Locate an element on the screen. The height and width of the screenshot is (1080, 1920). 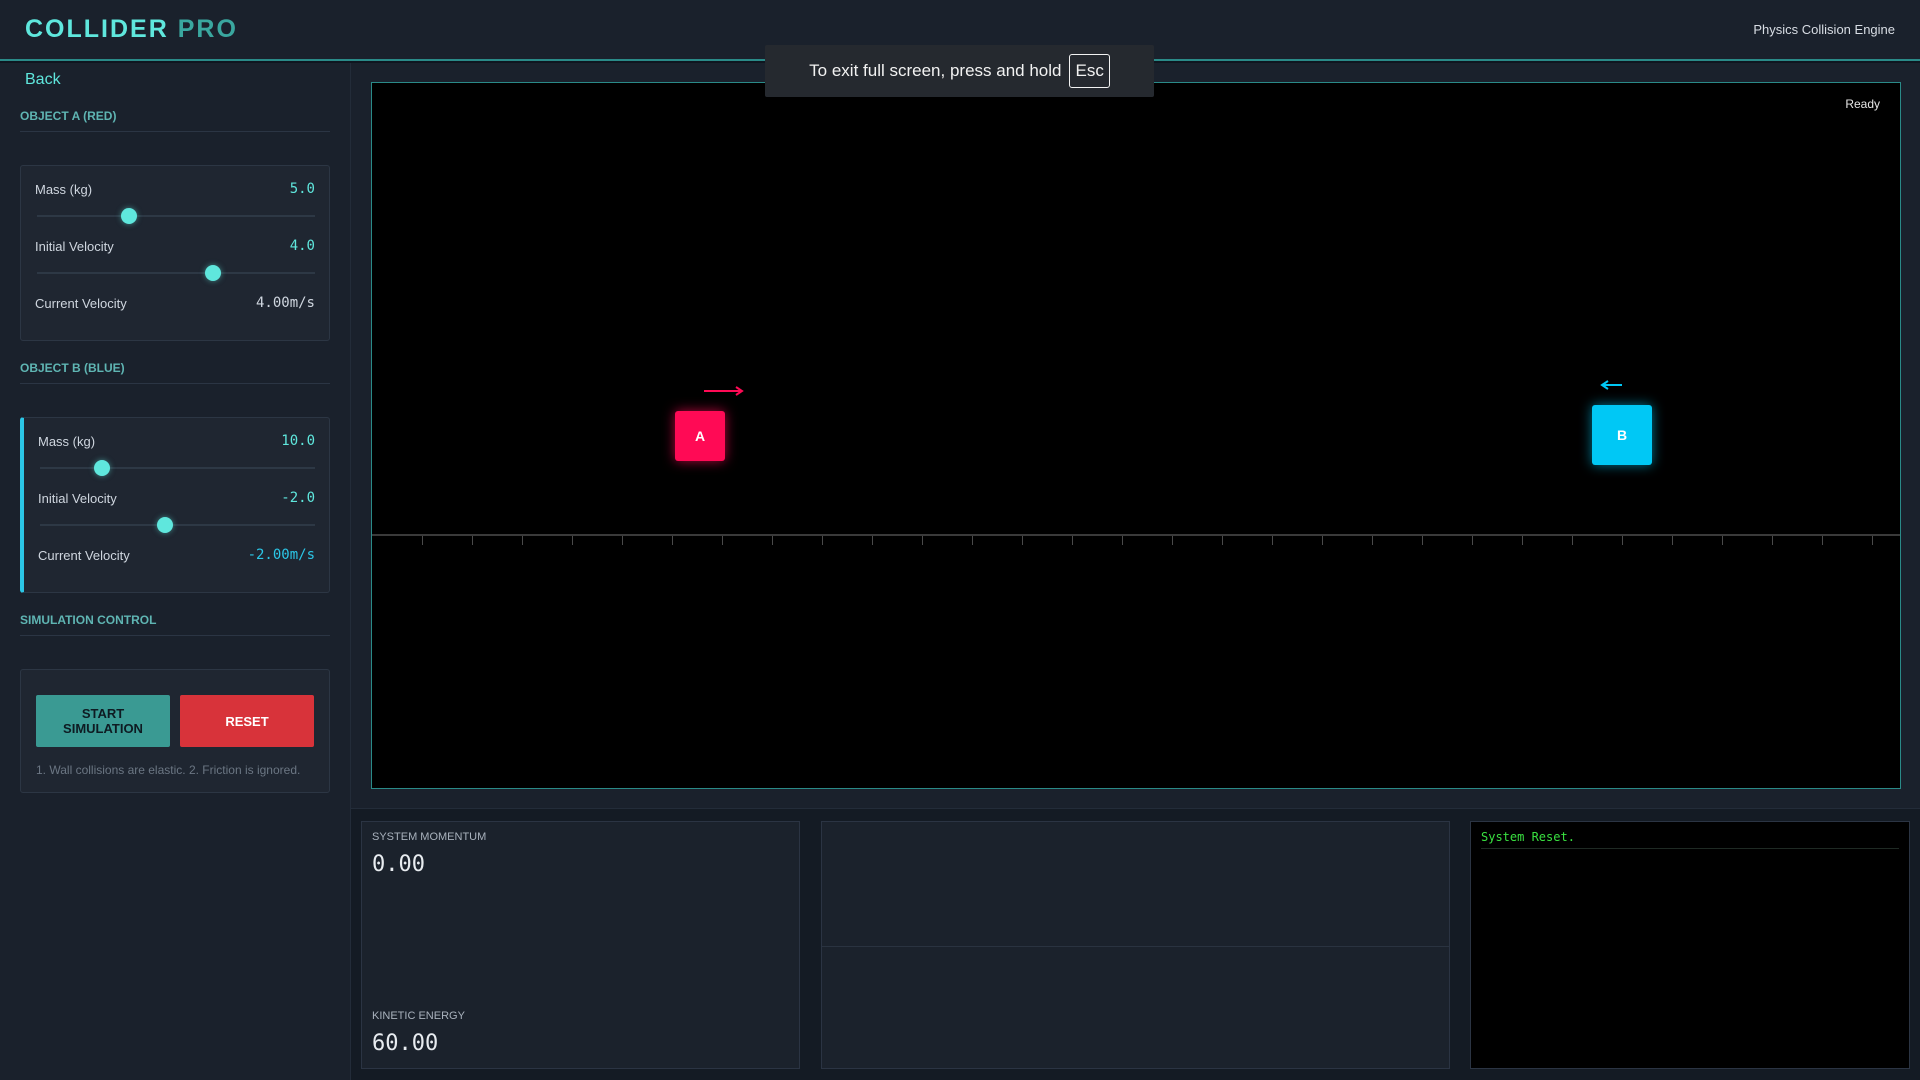
velocity-arrow-right-icon is located at coordinates (724, 391).